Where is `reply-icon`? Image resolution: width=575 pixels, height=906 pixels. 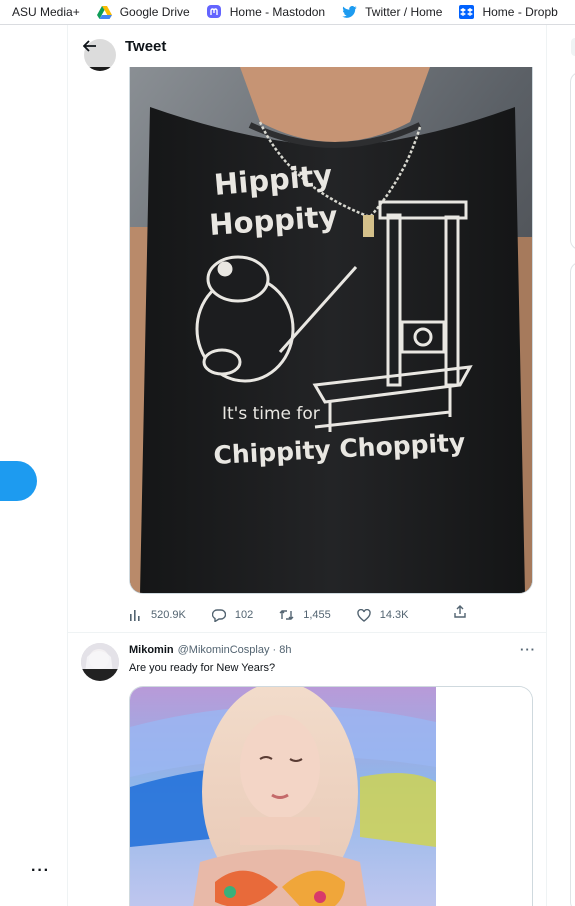
reply-icon is located at coordinates (218, 615).